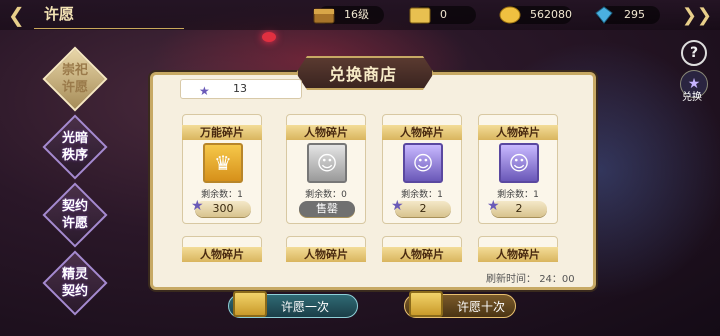  I want to click on universal-shard-icon: ♛, so click(223, 163).